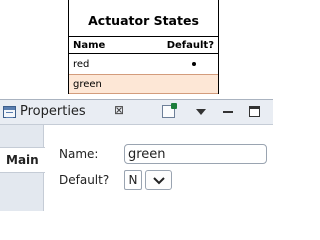 The height and width of the screenshot is (240, 320). I want to click on name-input, so click(195, 154).